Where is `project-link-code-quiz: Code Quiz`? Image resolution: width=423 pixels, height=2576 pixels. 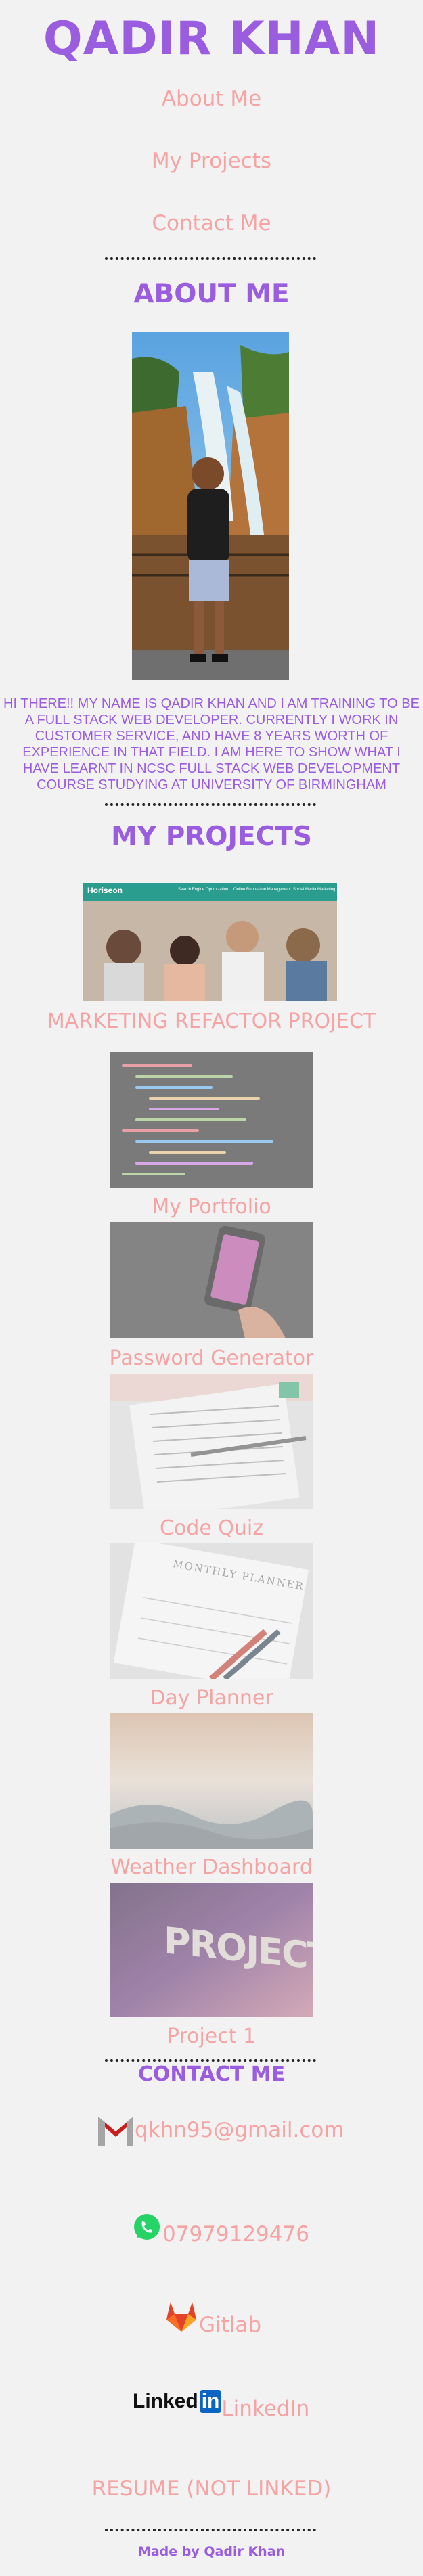
project-link-code-quiz: Code Quiz is located at coordinates (211, 1528).